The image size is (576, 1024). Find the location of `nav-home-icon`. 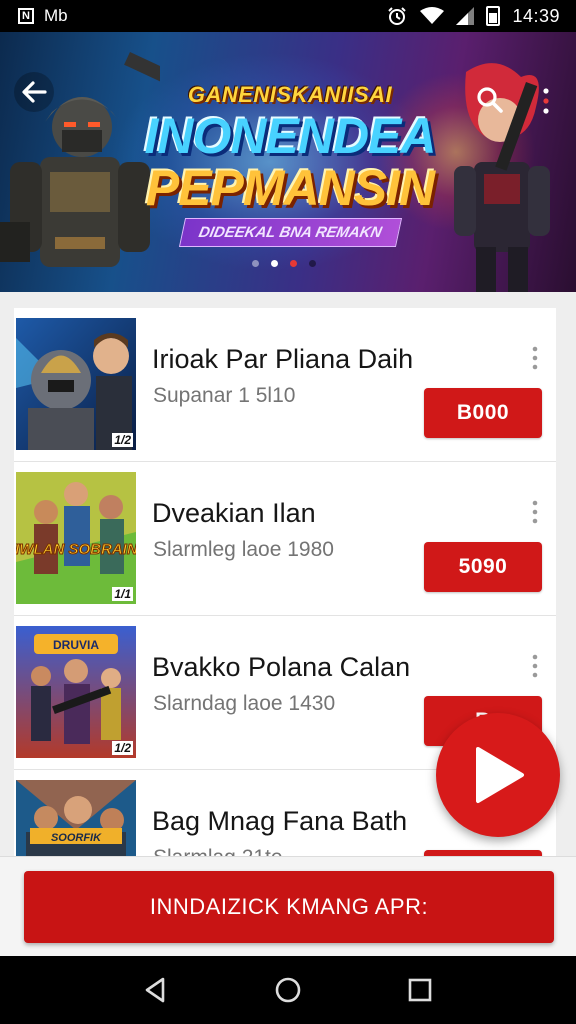

nav-home-icon is located at coordinates (288, 990).